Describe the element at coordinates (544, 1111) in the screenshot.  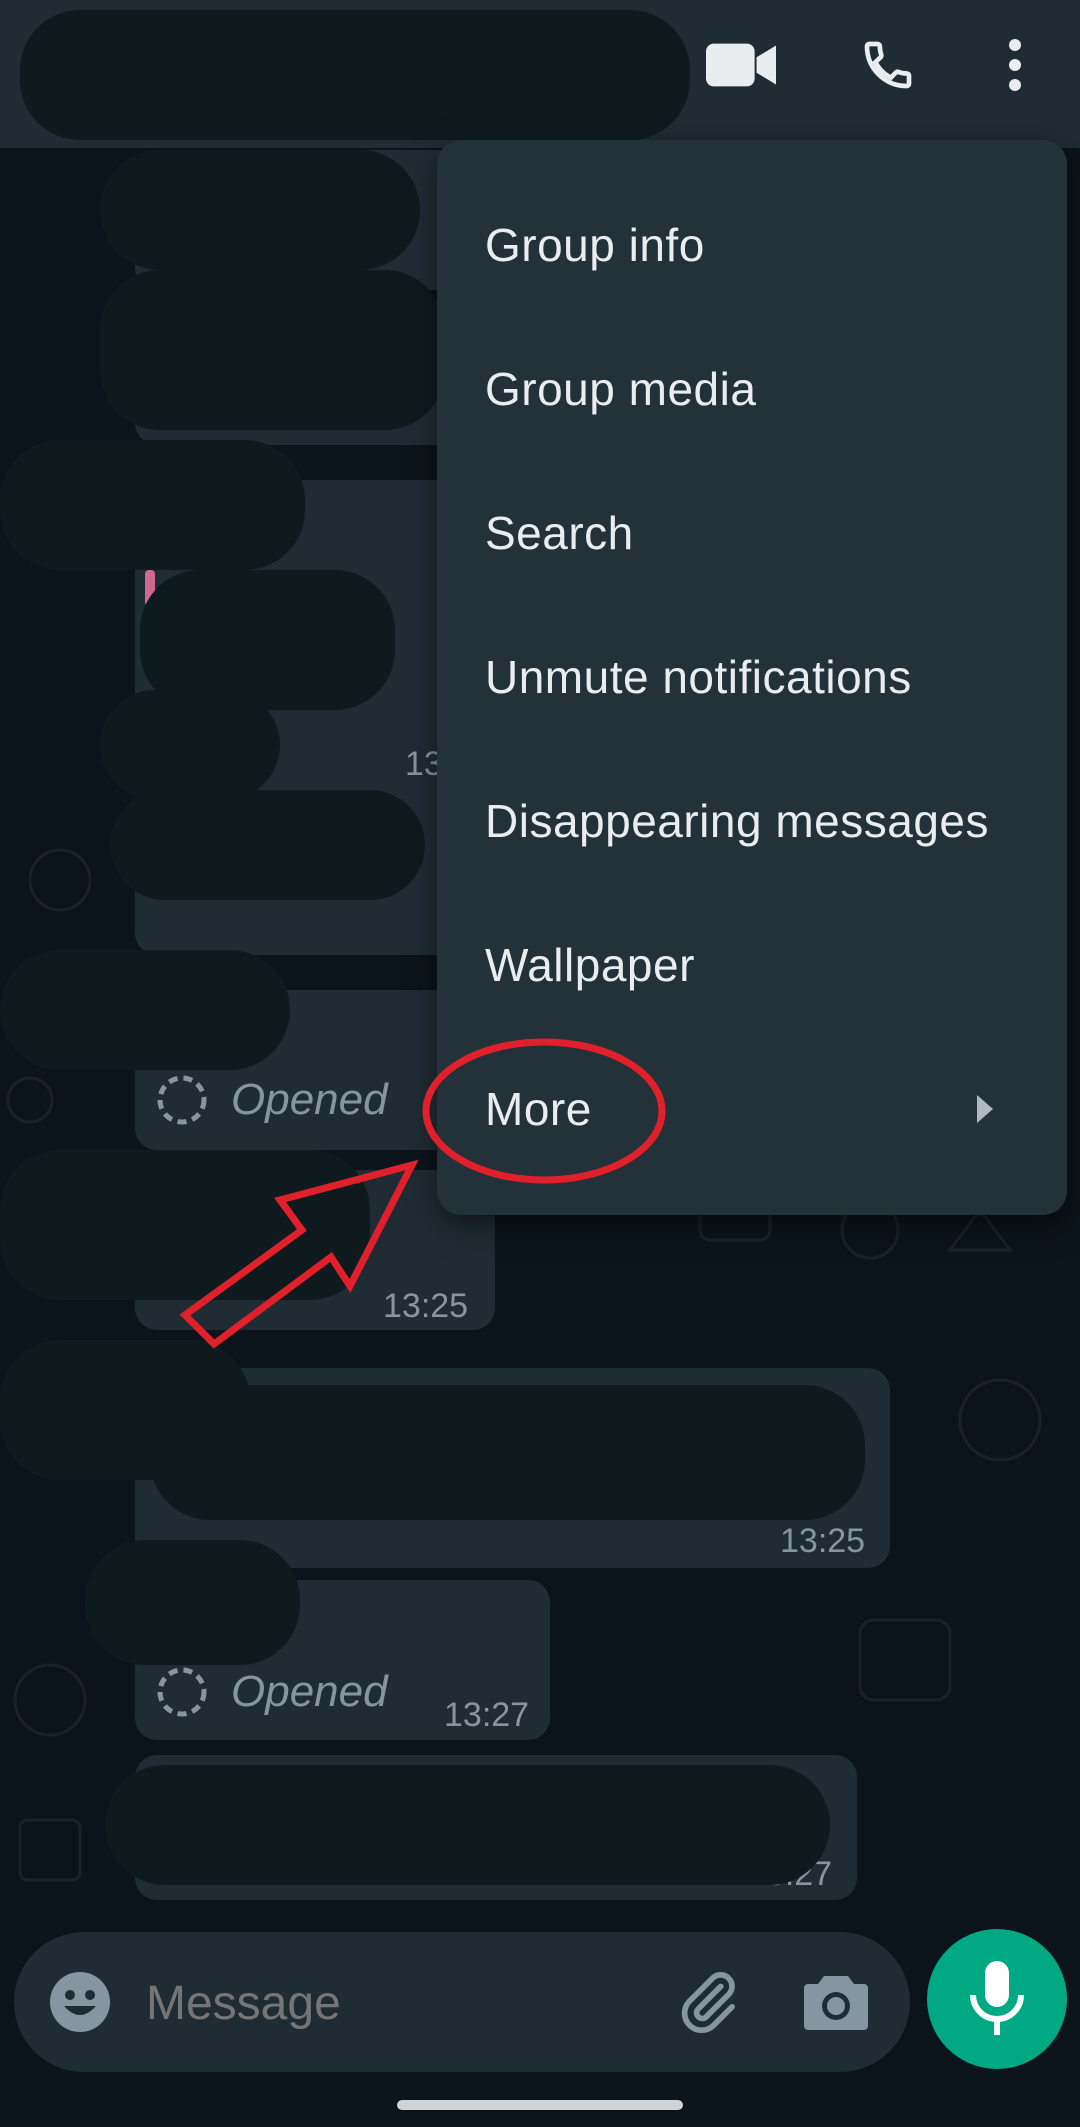
I see `highlight-ellipse` at that location.